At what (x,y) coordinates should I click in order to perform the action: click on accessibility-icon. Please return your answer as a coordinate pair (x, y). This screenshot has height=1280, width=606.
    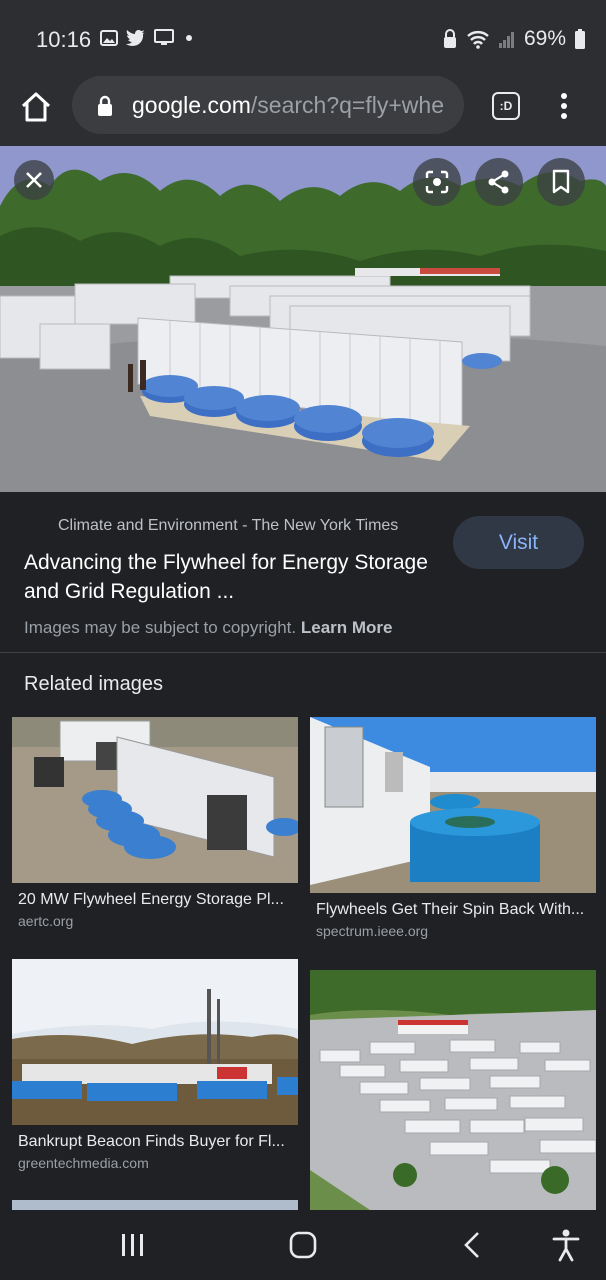
    Looking at the image, I should click on (566, 1245).